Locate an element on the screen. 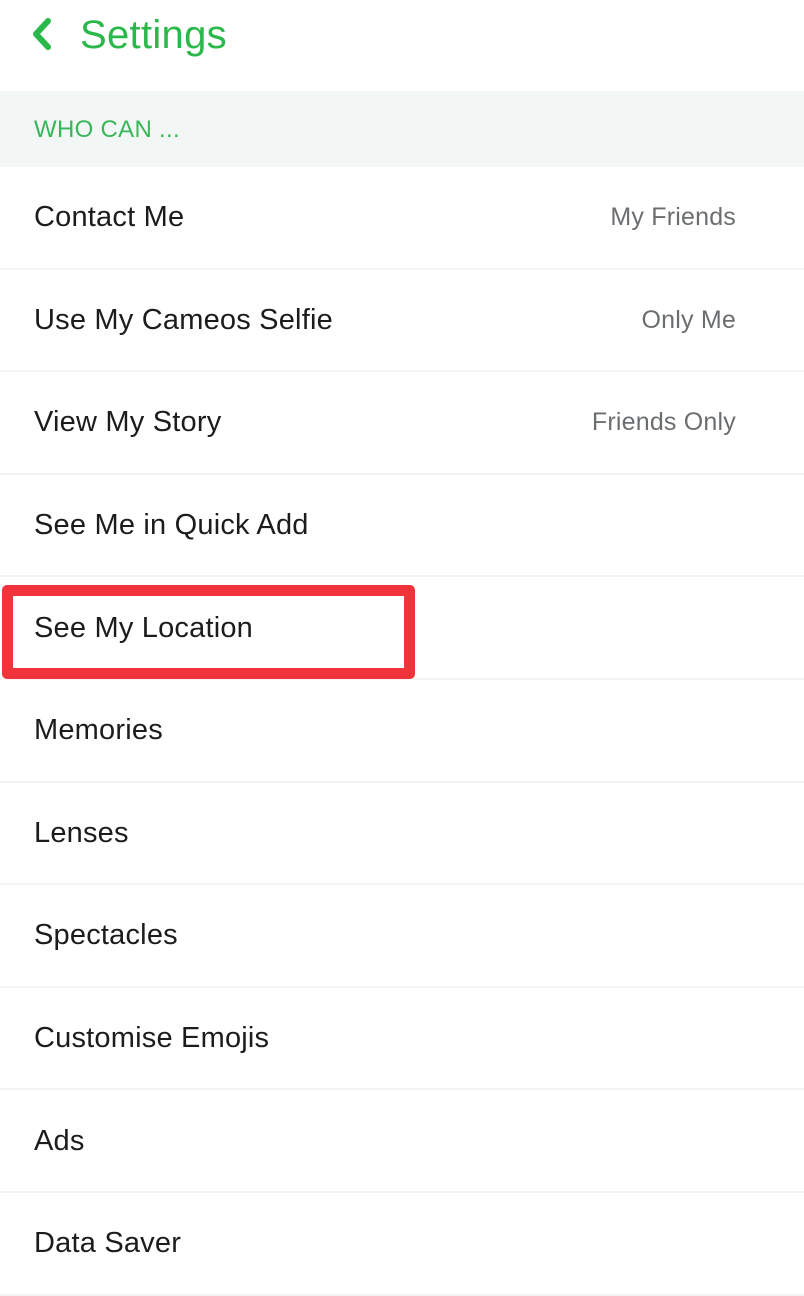  item-label: View My Story is located at coordinates (128, 422).